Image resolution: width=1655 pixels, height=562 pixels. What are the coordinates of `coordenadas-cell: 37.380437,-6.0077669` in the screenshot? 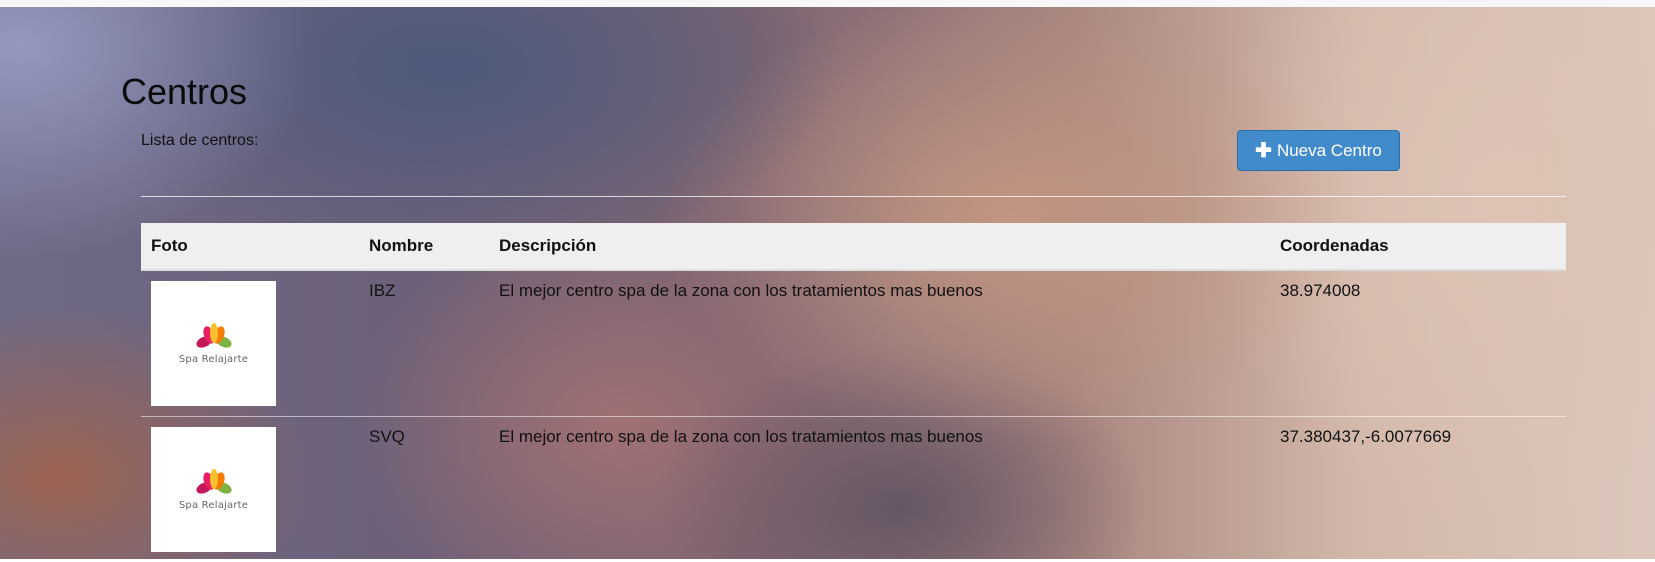 It's located at (1418, 489).